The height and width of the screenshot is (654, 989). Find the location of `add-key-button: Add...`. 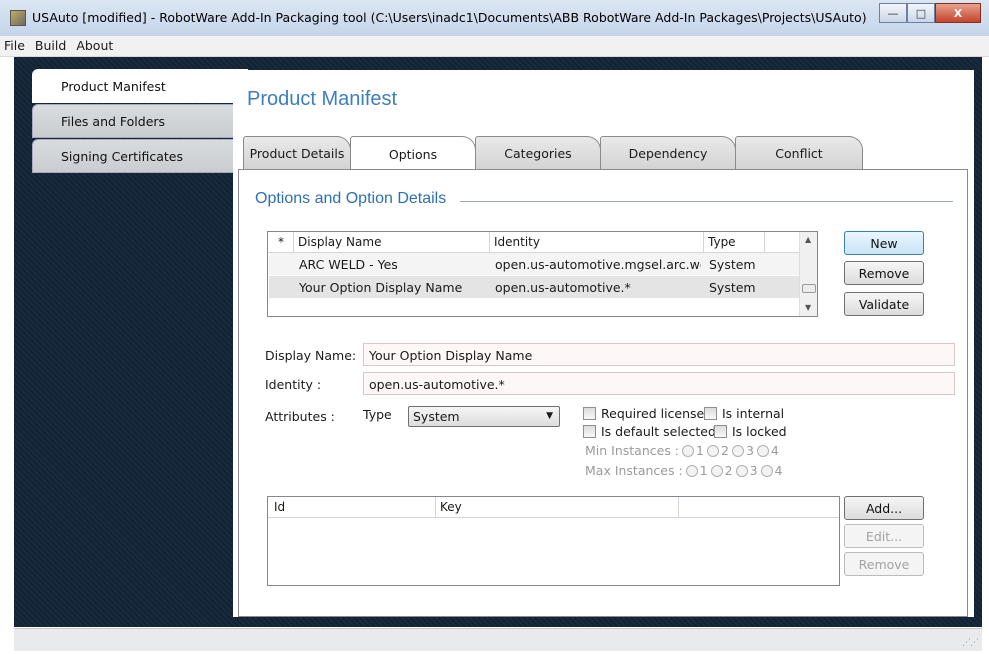

add-key-button: Add... is located at coordinates (884, 508).